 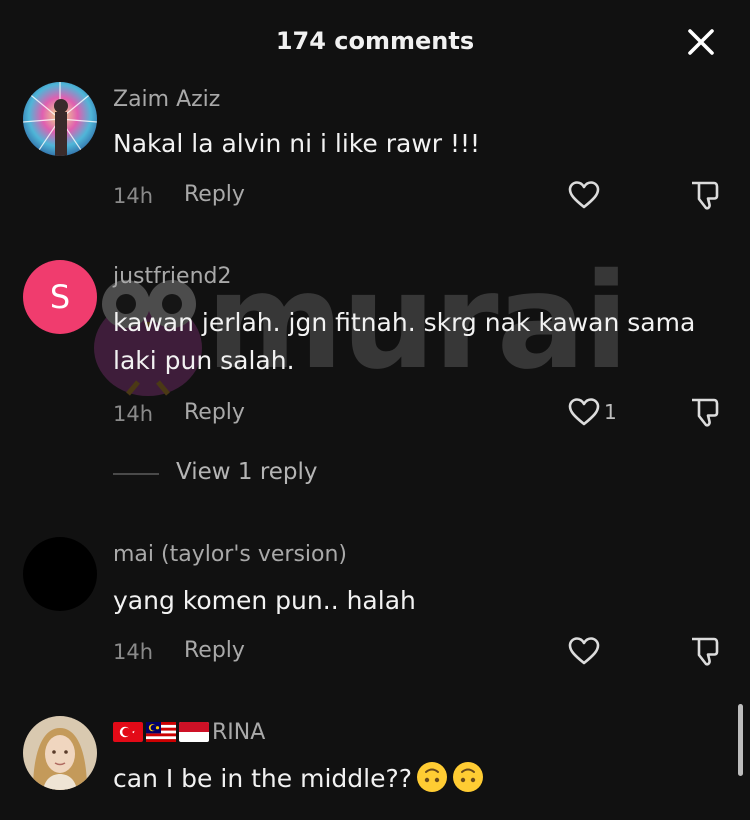 I want to click on comment-username: mai (taylor's version), so click(x=230, y=554).